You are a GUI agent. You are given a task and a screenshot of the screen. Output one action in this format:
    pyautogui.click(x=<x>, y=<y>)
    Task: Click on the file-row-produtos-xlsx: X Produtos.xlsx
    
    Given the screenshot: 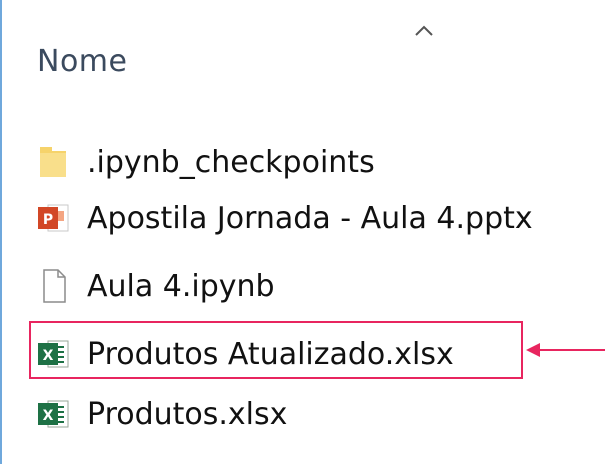 What is the action you would take?
    pyautogui.click(x=161, y=414)
    